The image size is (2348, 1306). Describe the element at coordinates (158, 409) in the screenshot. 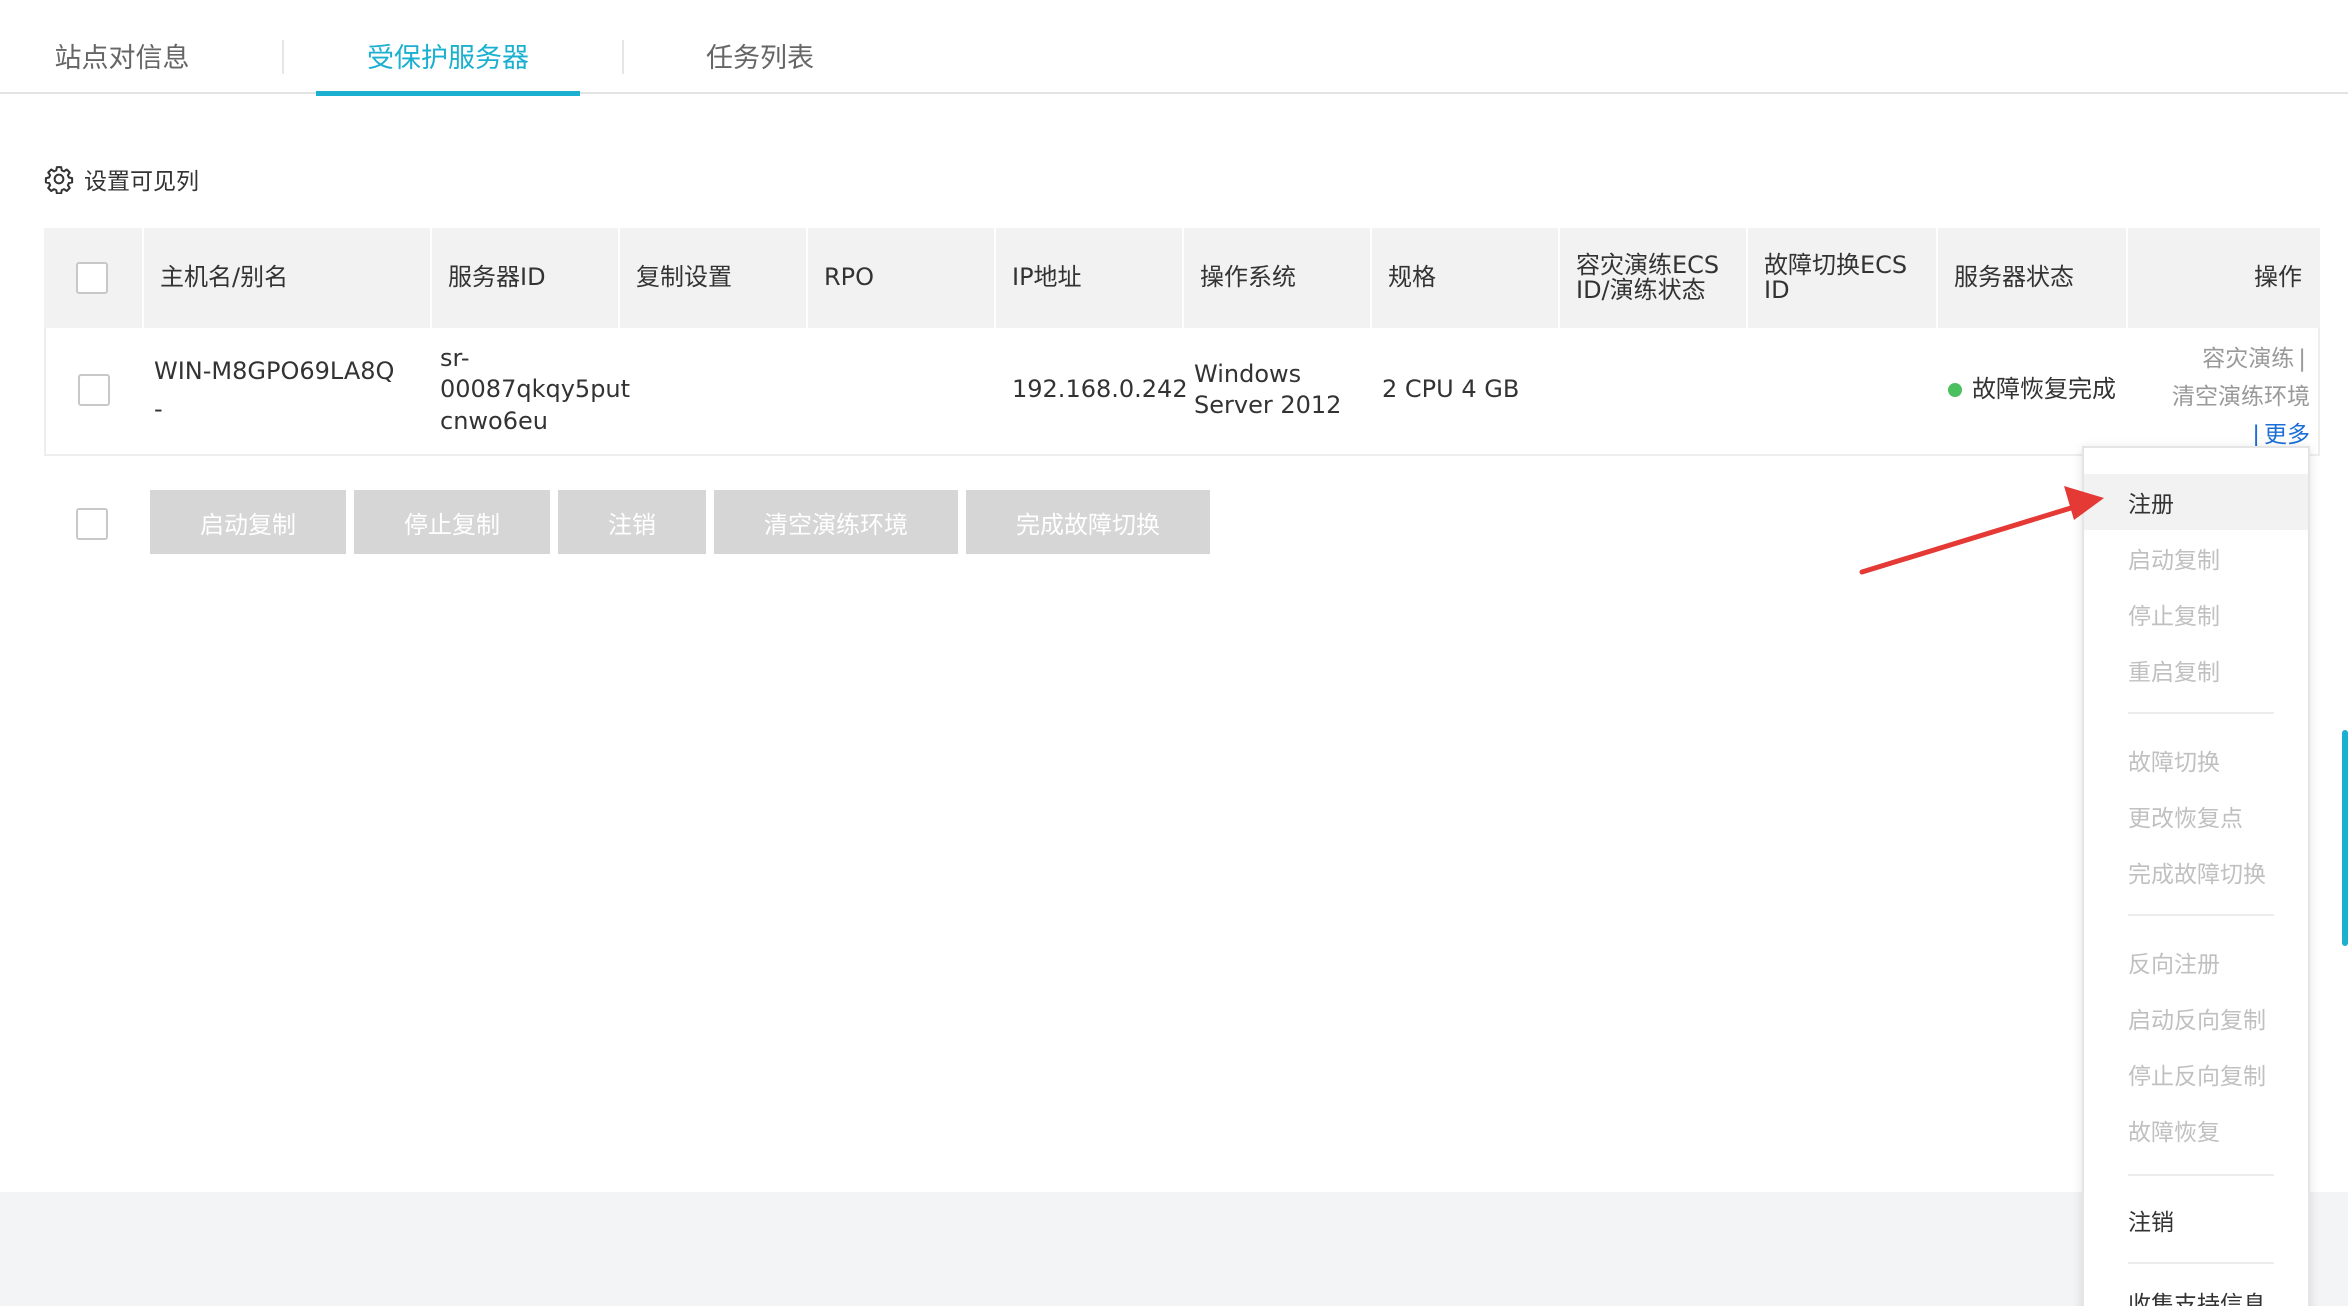

I see `alias-text: -` at that location.